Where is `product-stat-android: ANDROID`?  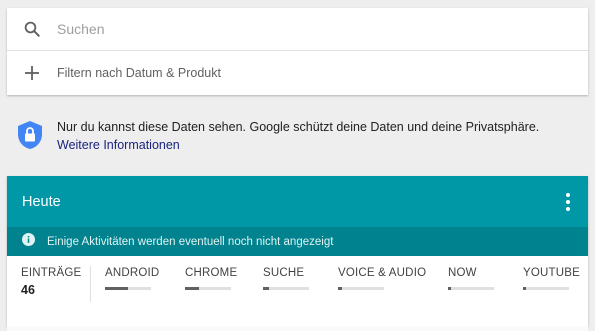
product-stat-android: ANDROID is located at coordinates (132, 278).